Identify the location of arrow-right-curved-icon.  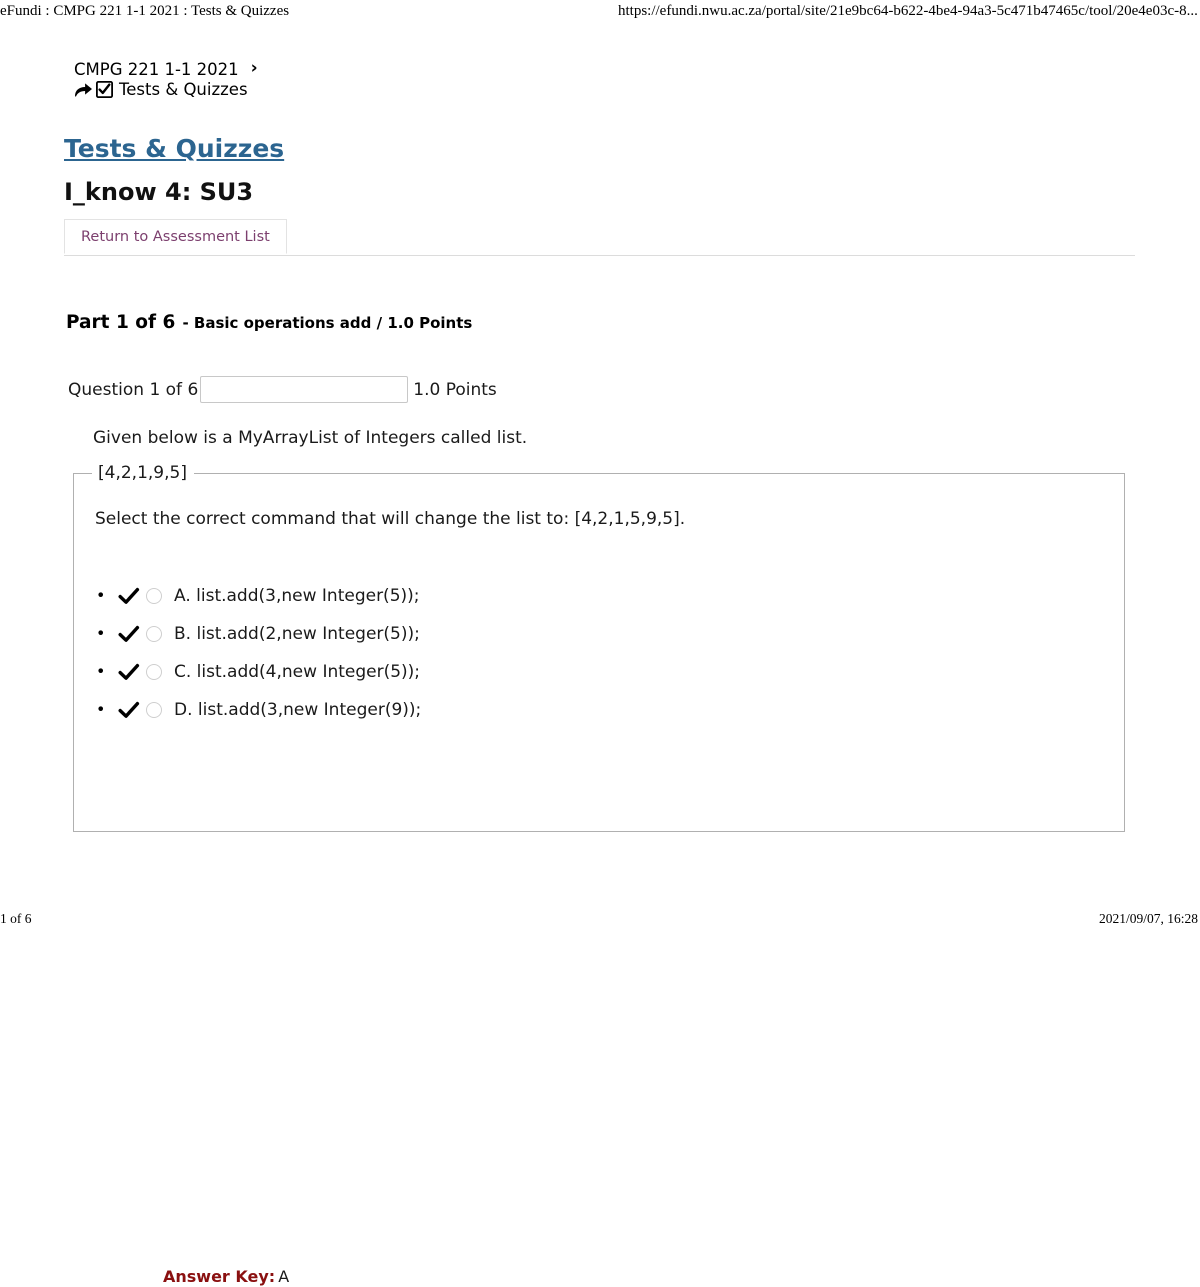
(83, 90).